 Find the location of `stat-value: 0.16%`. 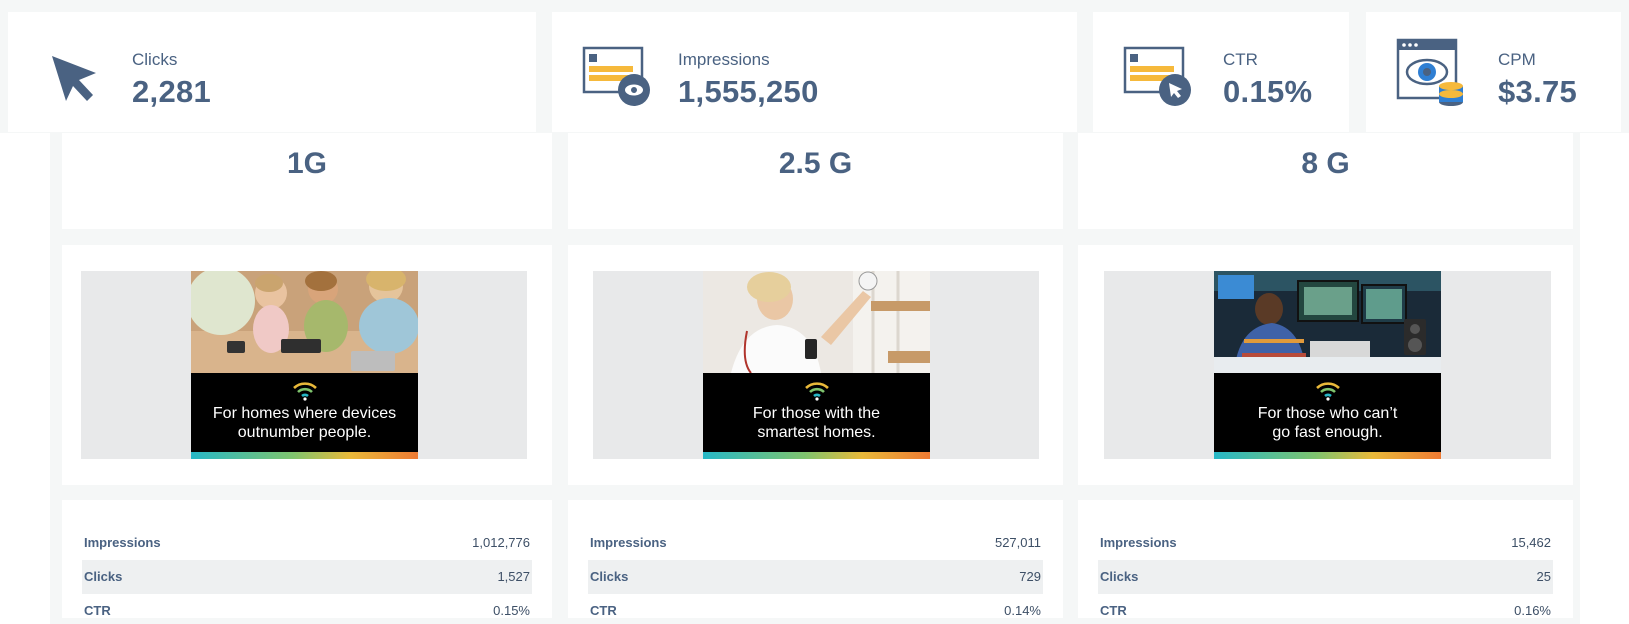

stat-value: 0.16% is located at coordinates (1532, 610).